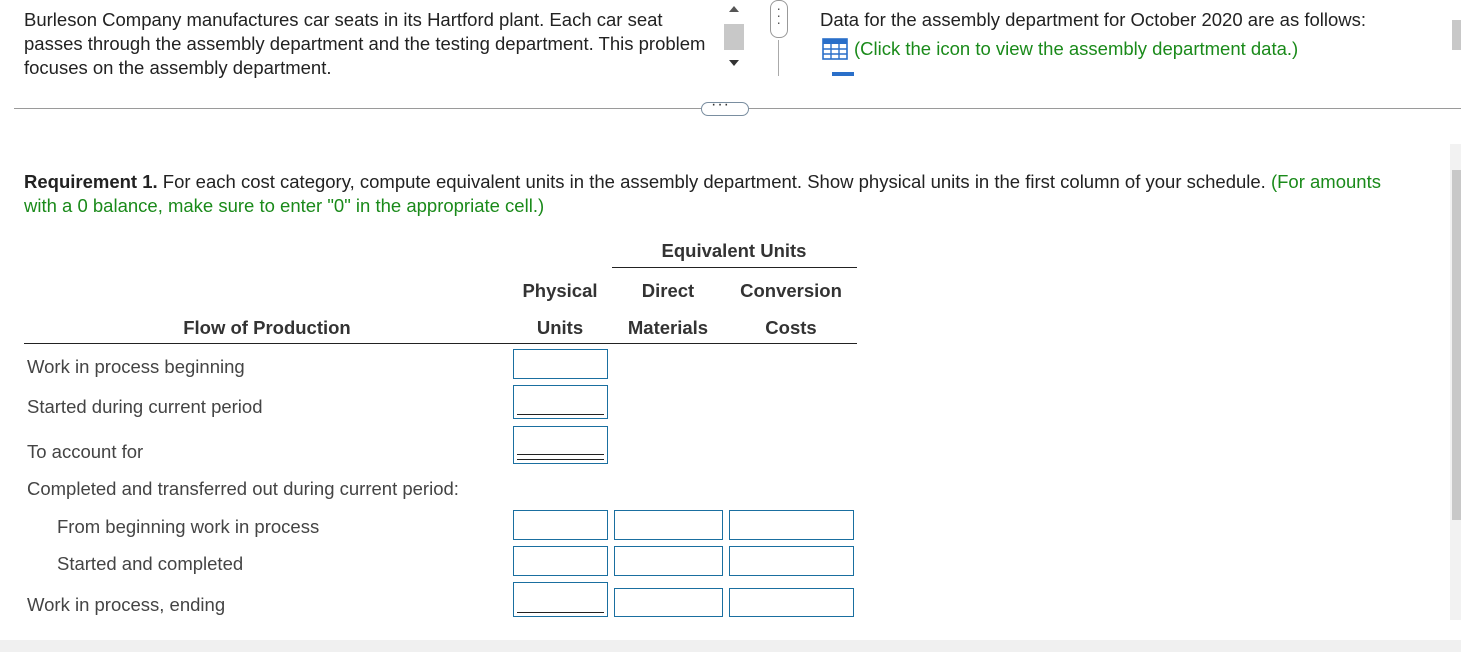  Describe the element at coordinates (791, 327) in the screenshot. I see `conversion-costs-header-2: Costs` at that location.